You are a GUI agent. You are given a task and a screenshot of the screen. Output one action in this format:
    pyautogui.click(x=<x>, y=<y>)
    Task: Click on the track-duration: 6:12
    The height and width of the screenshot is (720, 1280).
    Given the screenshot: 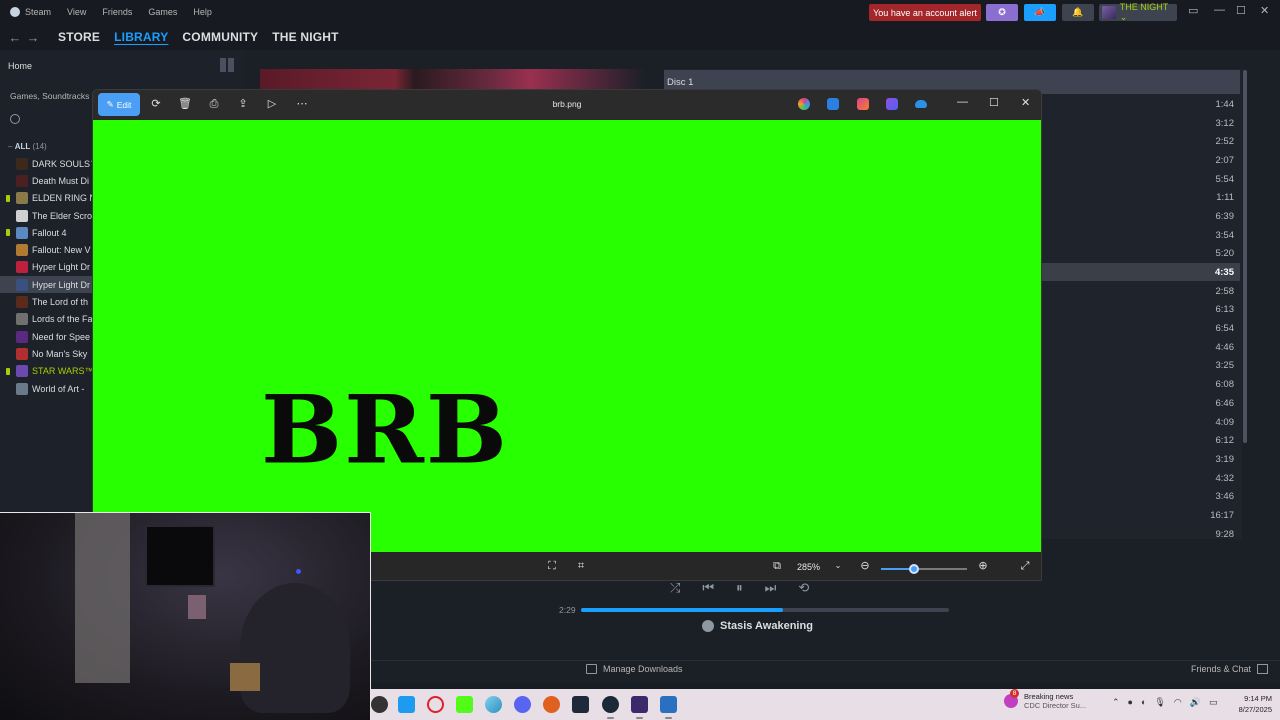 What is the action you would take?
    pyautogui.click(x=1167, y=440)
    